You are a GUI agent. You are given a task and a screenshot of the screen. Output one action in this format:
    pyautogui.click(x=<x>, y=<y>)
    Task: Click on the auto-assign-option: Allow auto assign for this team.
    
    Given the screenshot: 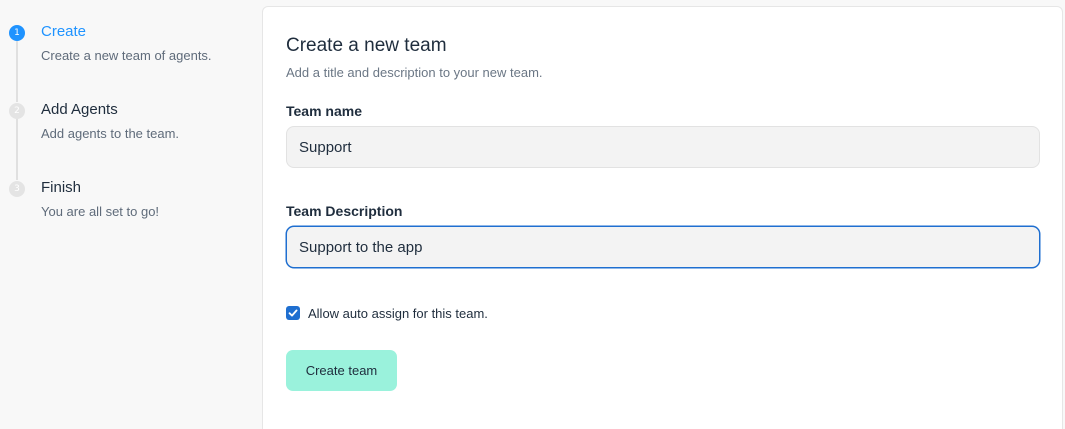 What is the action you would take?
    pyautogui.click(x=387, y=313)
    